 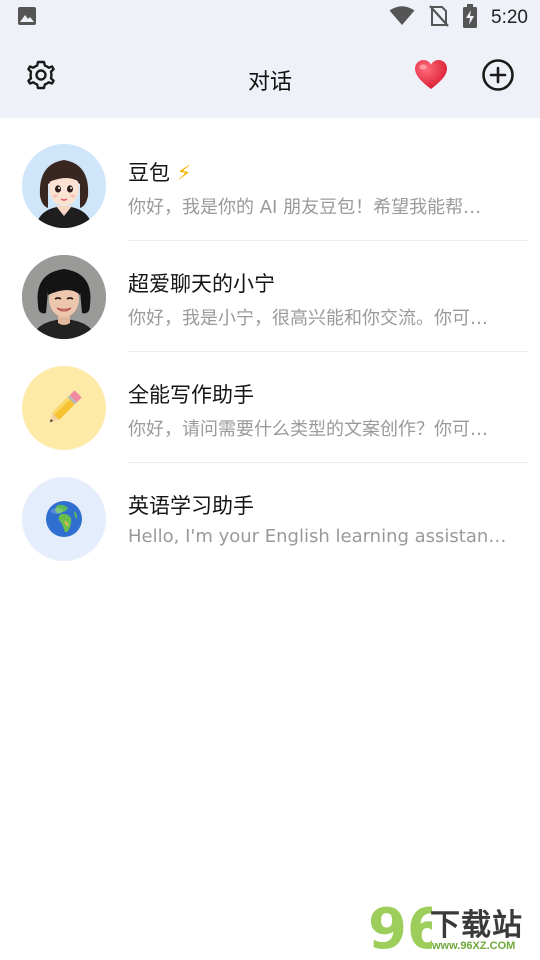 What do you see at coordinates (64, 408) in the screenshot?
I see `pencil-avatar` at bounding box center [64, 408].